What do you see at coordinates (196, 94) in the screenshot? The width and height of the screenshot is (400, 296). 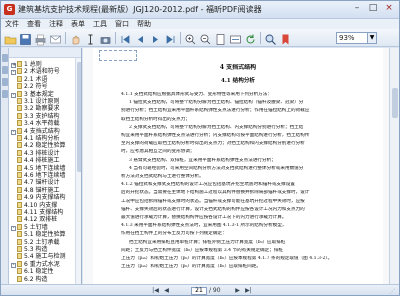 I see `document-text-line: 4.1.1 支挡式结构应根据具体形式与受力、变形特性等采用下列分析方法：` at bounding box center [196, 94].